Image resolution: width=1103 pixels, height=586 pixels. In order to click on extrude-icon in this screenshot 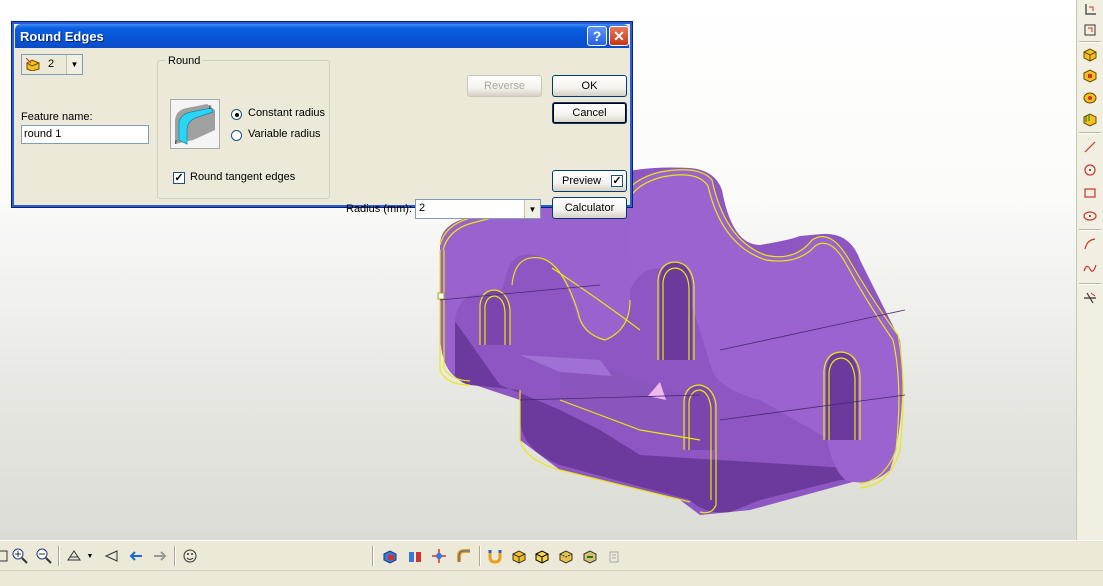, I will do `click(1090, 54)`.